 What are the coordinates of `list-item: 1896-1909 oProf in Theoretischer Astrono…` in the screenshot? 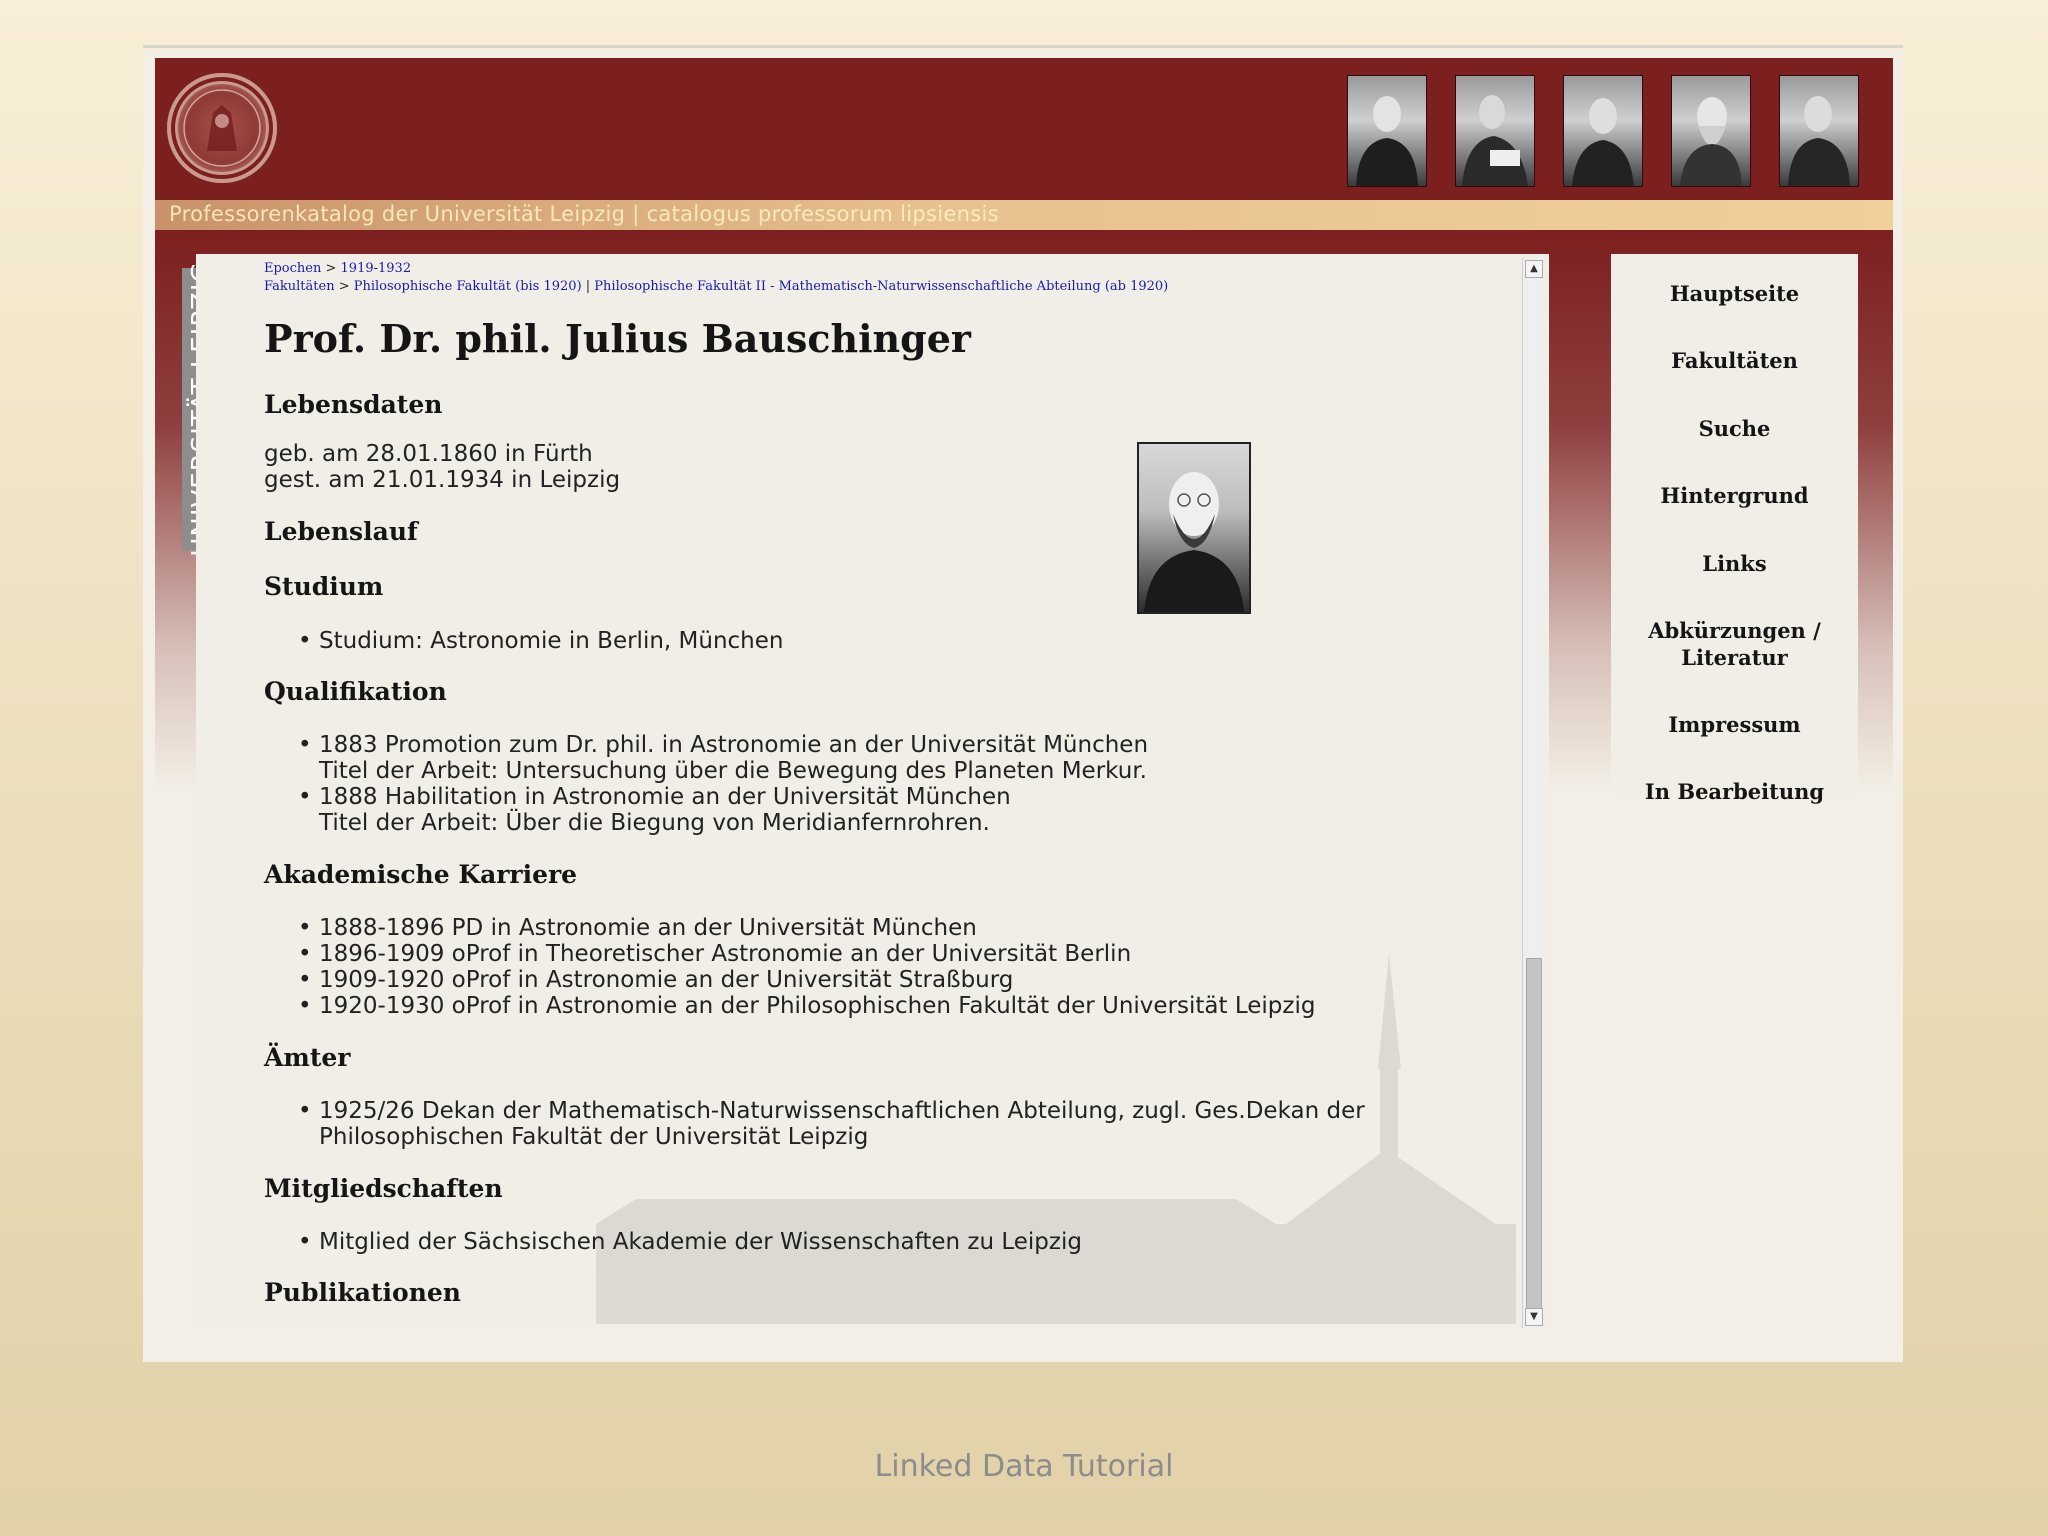 It's located at (789, 954).